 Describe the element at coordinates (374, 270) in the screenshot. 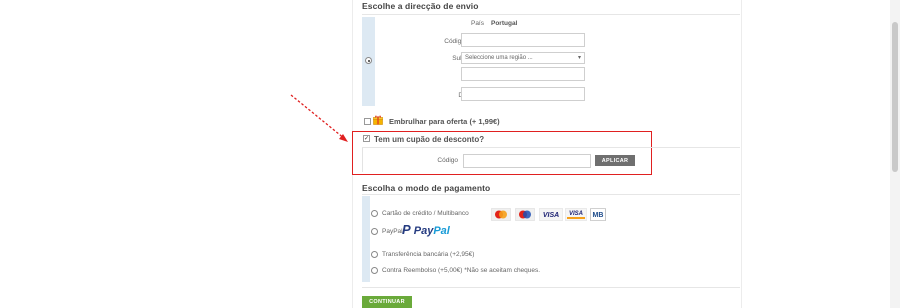

I see `payment-radio-cod` at that location.